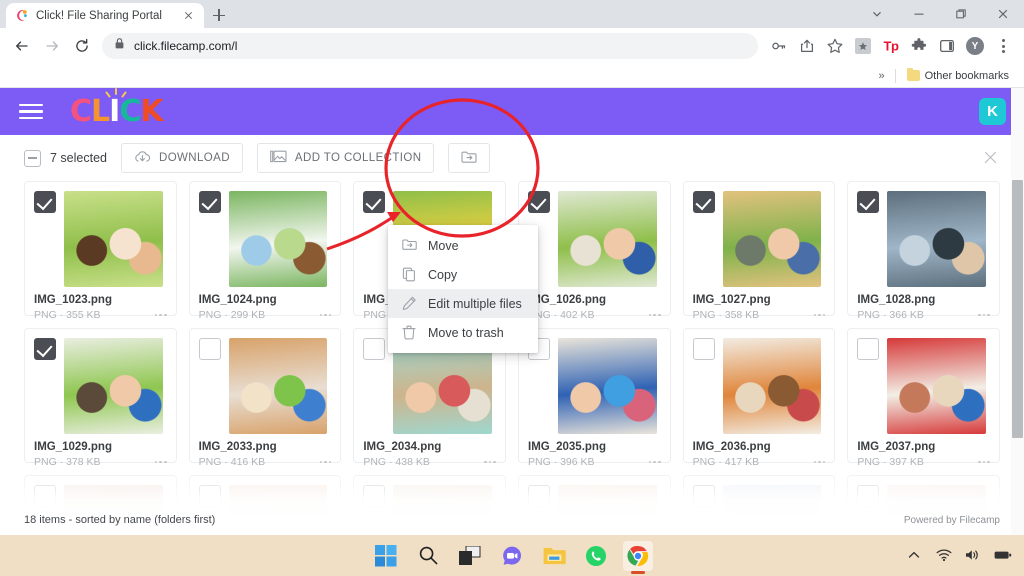 This screenshot has height=576, width=1024. I want to click on select-all-checkbox, so click(32, 158).